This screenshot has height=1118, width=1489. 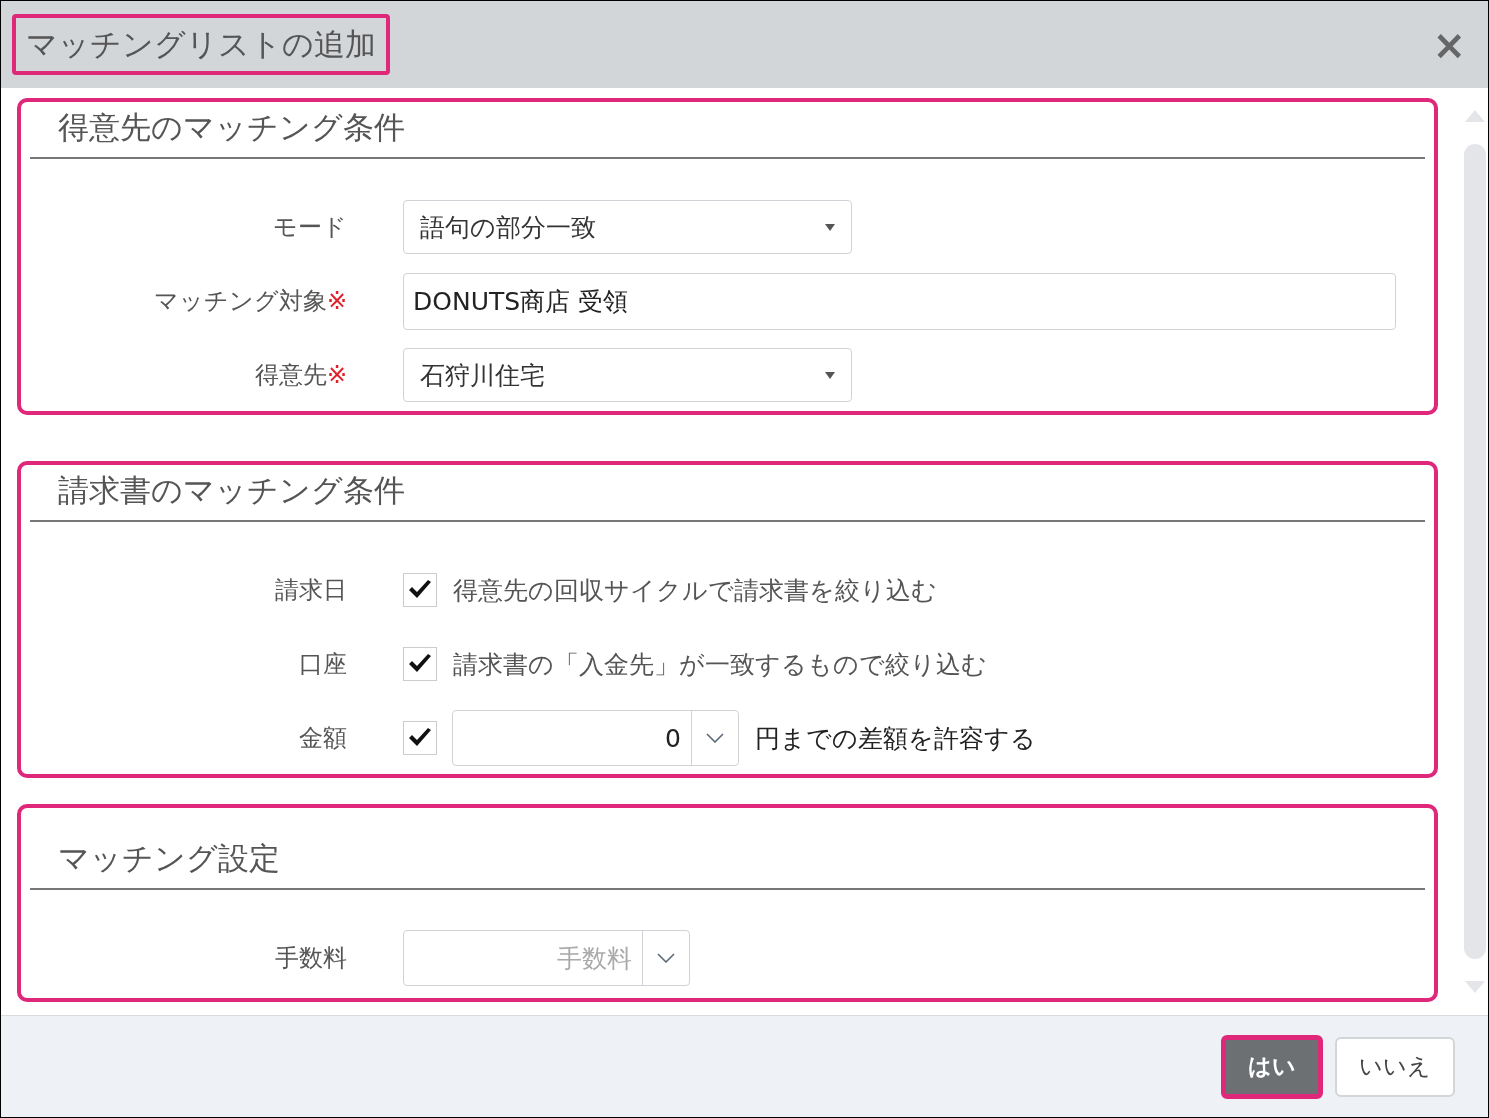 What do you see at coordinates (1395, 1066) in the screenshot?
I see `cancel-button: いいえ` at bounding box center [1395, 1066].